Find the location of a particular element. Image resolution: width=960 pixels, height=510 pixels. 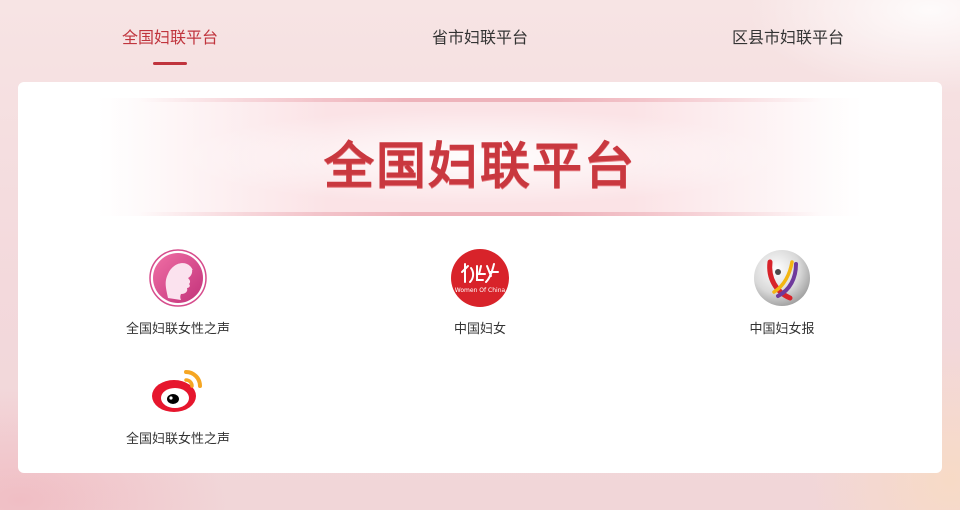

logo-caption: Women Of China is located at coordinates (480, 290).